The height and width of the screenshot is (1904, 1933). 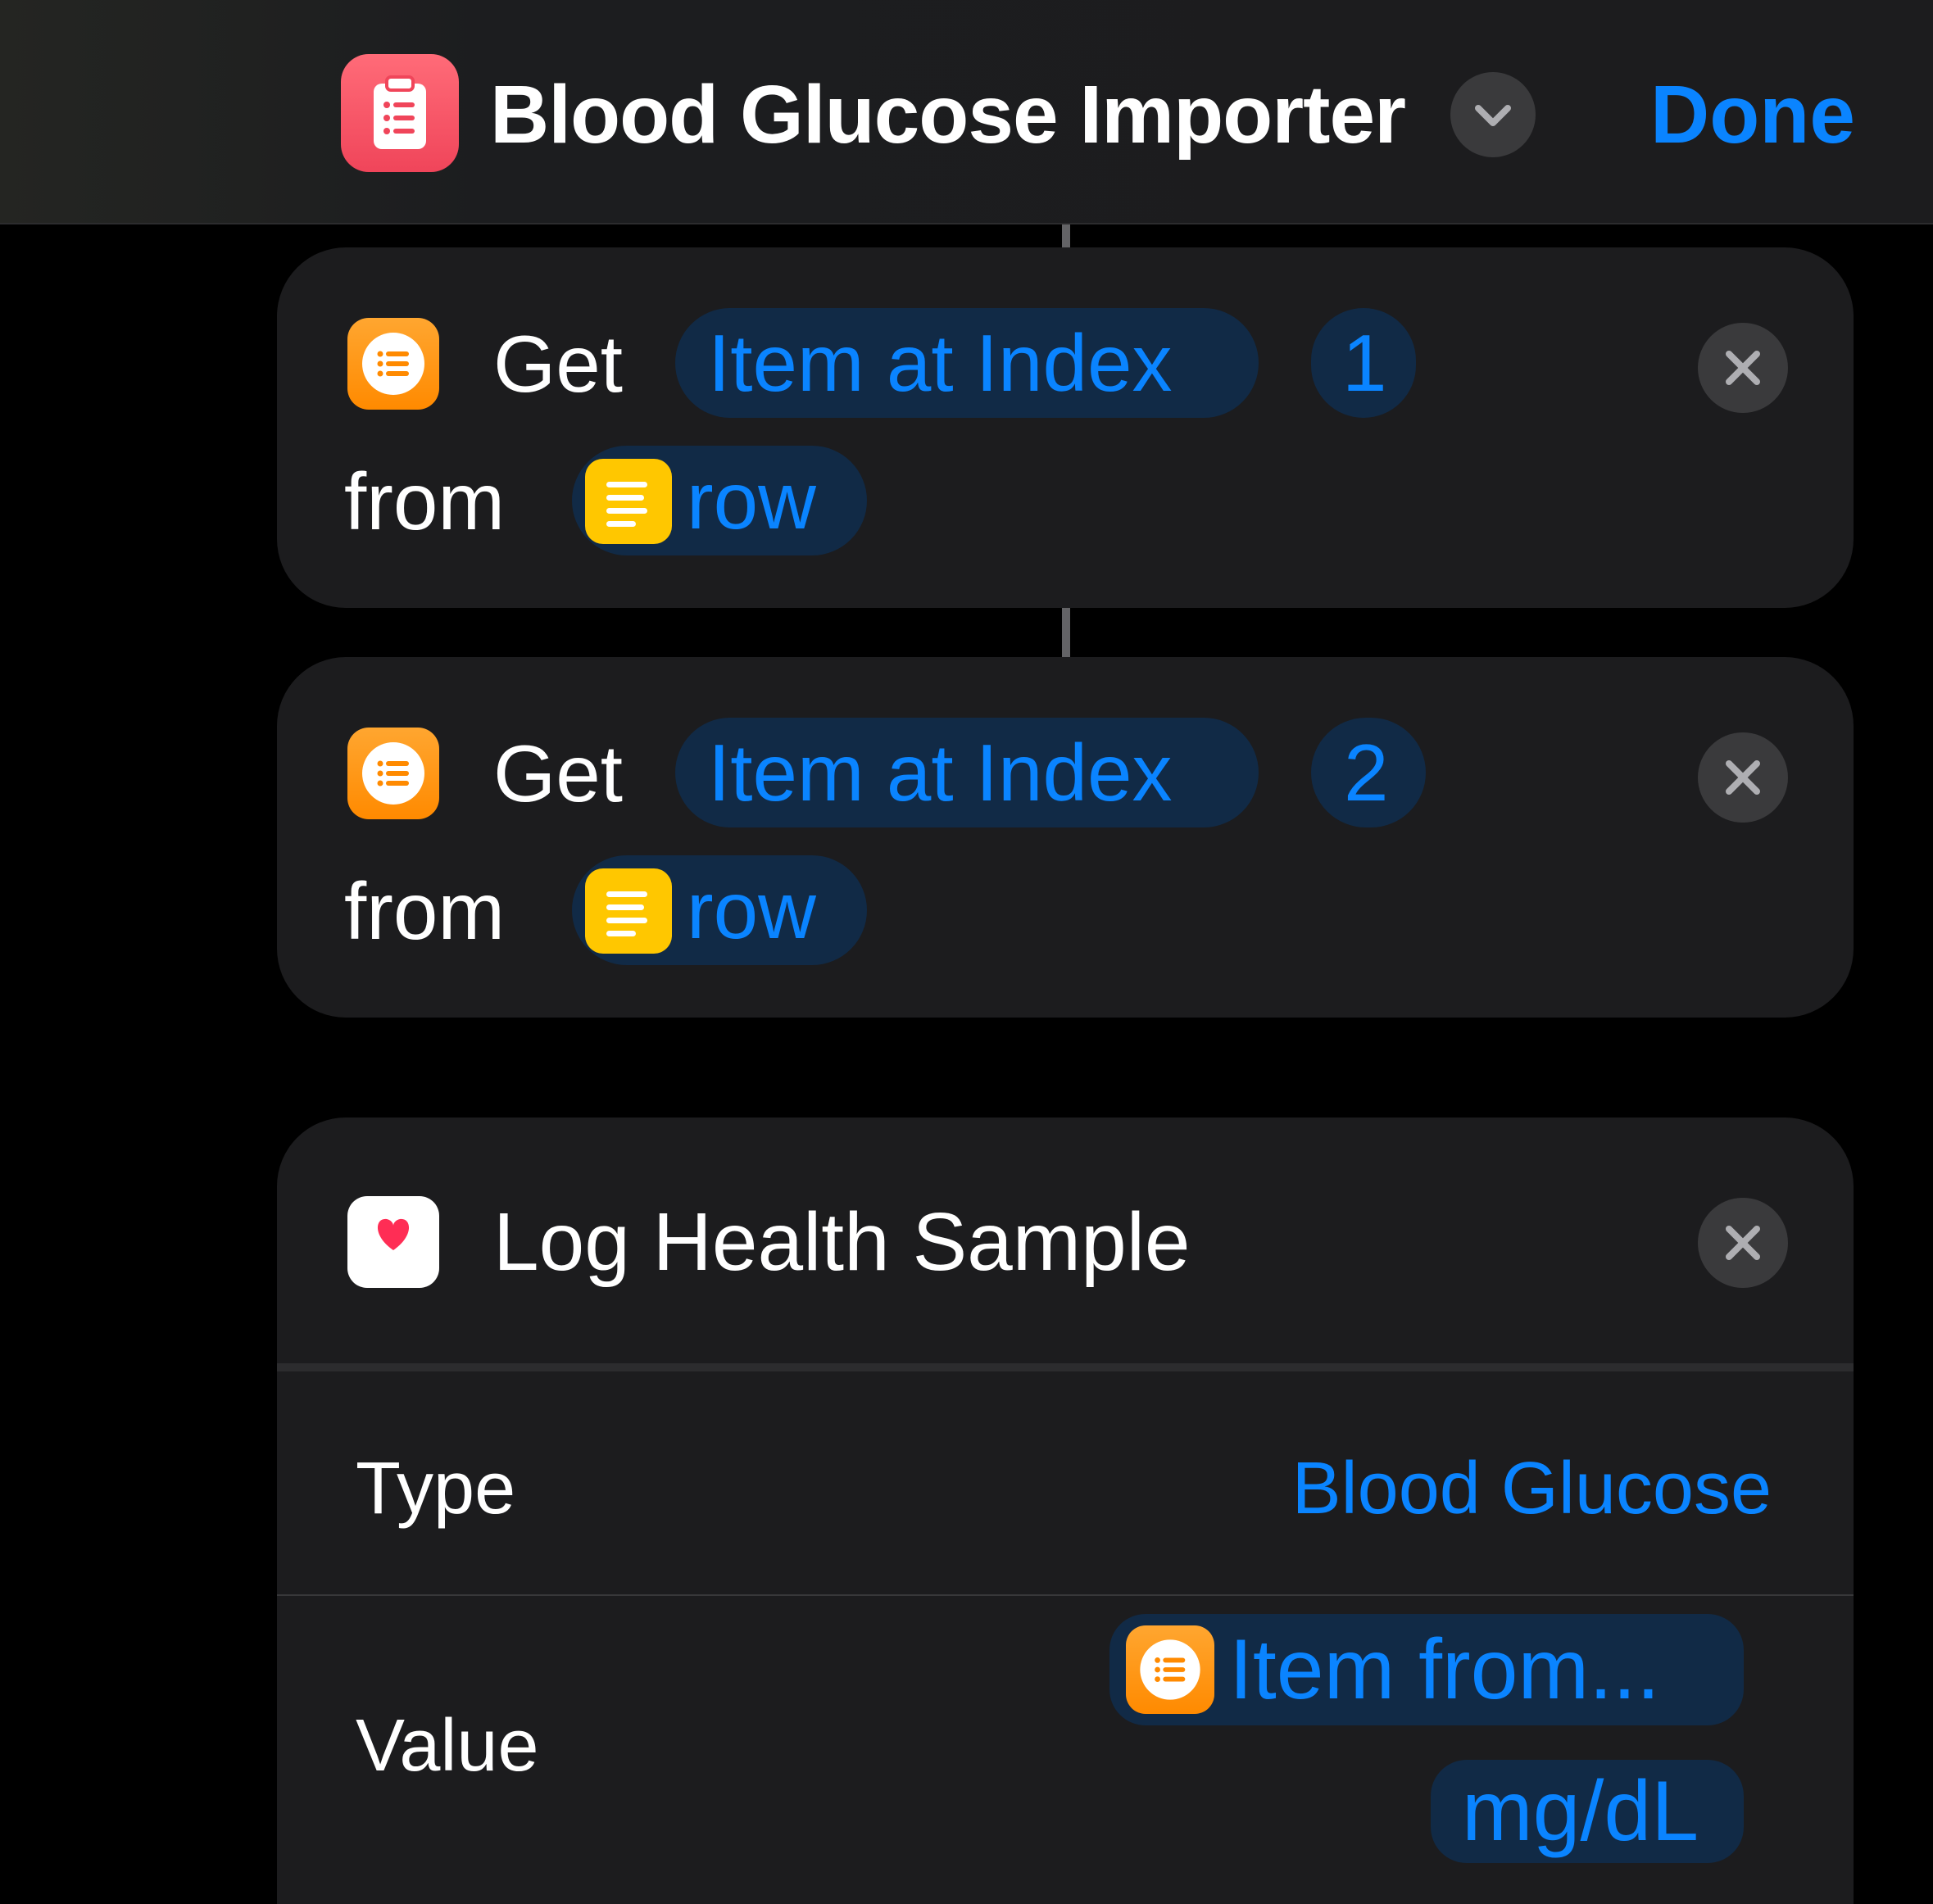 I want to click on index-value: 2, so click(x=1366, y=773).